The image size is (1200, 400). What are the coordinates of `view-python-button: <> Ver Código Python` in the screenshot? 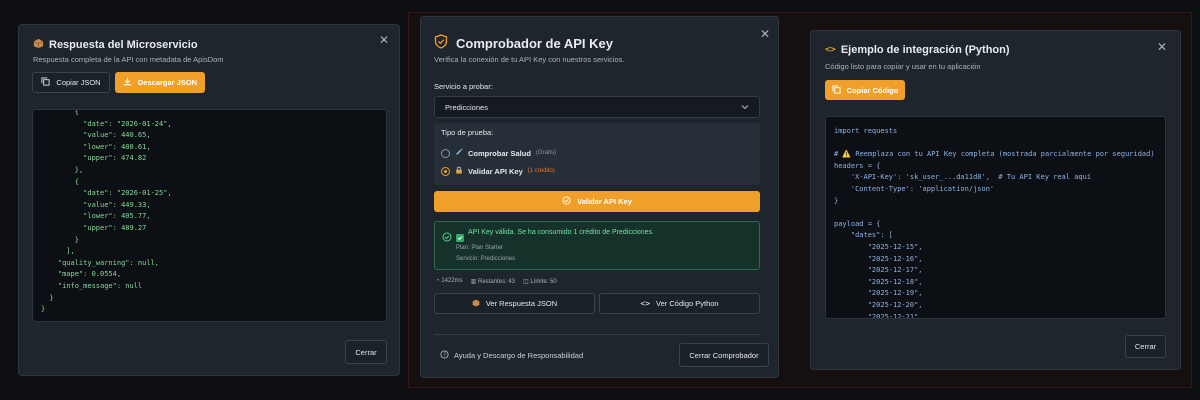 It's located at (679, 303).